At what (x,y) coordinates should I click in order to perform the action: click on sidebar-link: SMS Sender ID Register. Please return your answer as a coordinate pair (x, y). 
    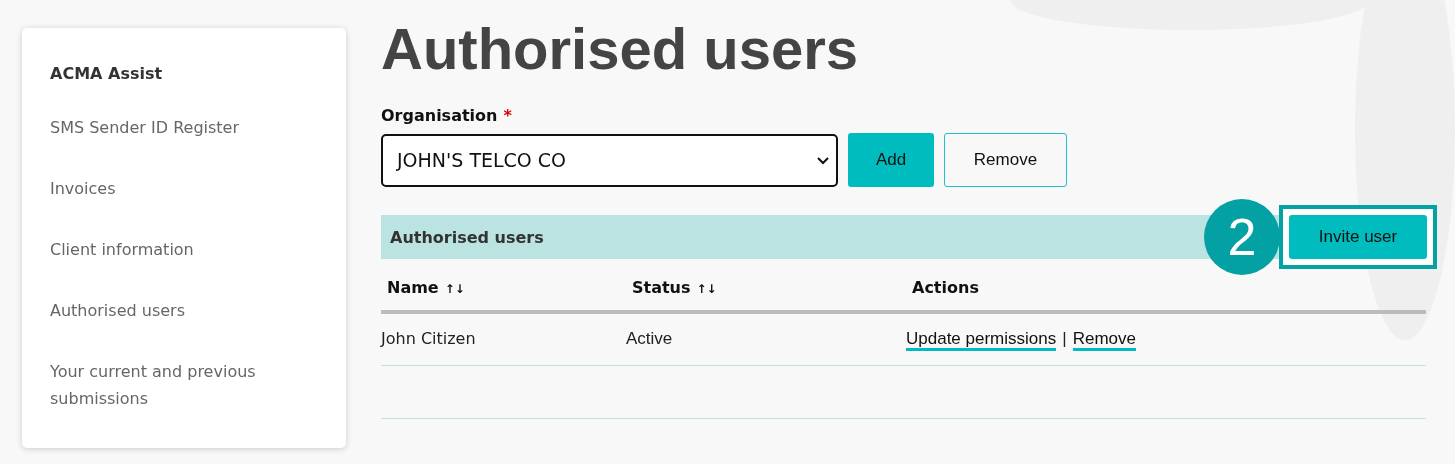
    Looking at the image, I should click on (184, 127).